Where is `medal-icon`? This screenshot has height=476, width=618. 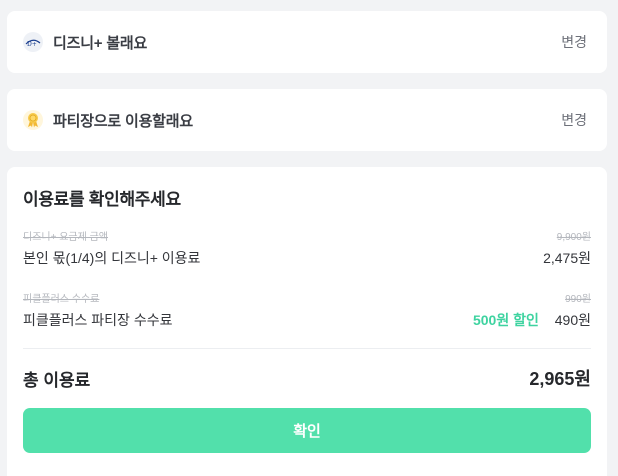 medal-icon is located at coordinates (33, 120).